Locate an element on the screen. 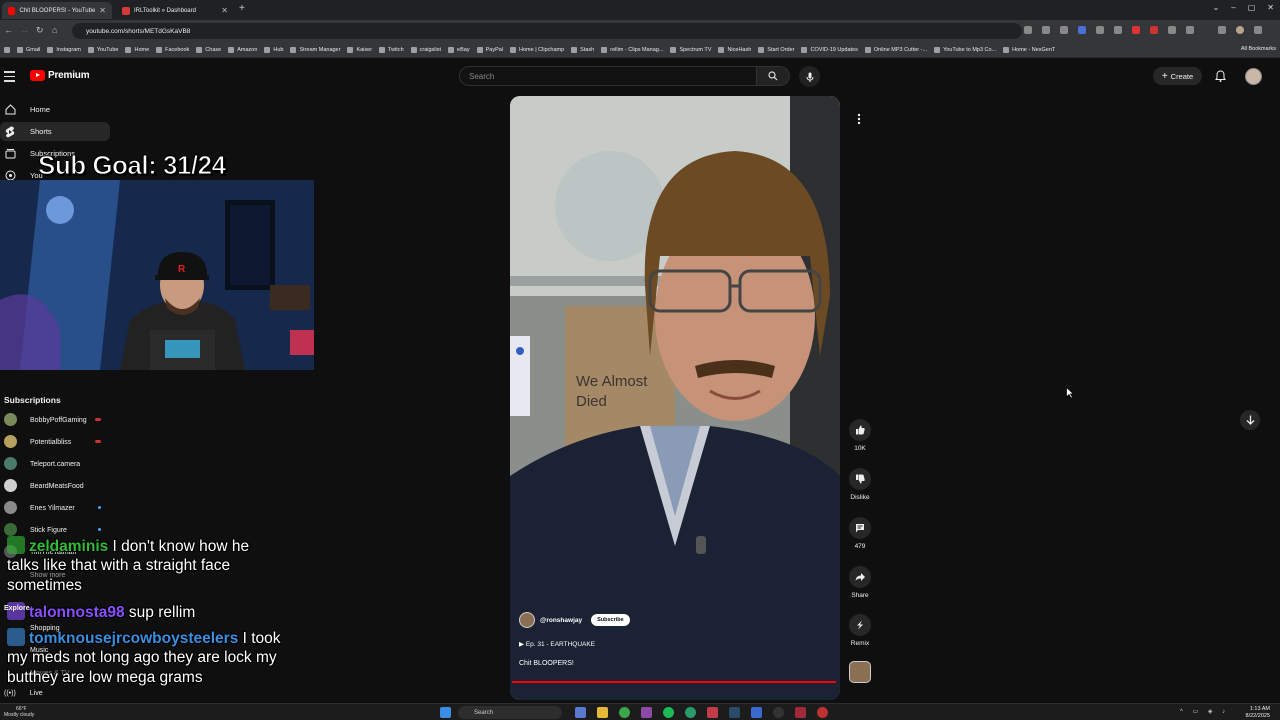 The width and height of the screenshot is (1280, 720). obs-icon is located at coordinates (778, 712).